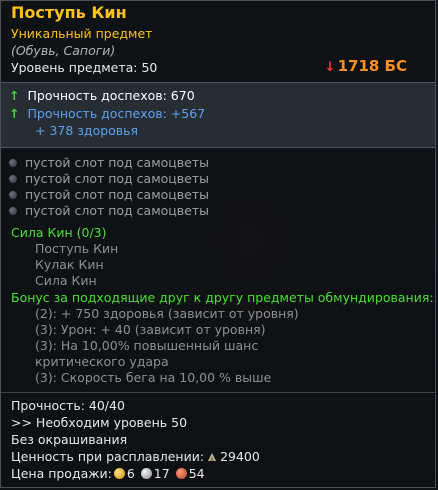  What do you see at coordinates (84, 67) in the screenshot?
I see `item-level: Уровень предмета: 50` at bounding box center [84, 67].